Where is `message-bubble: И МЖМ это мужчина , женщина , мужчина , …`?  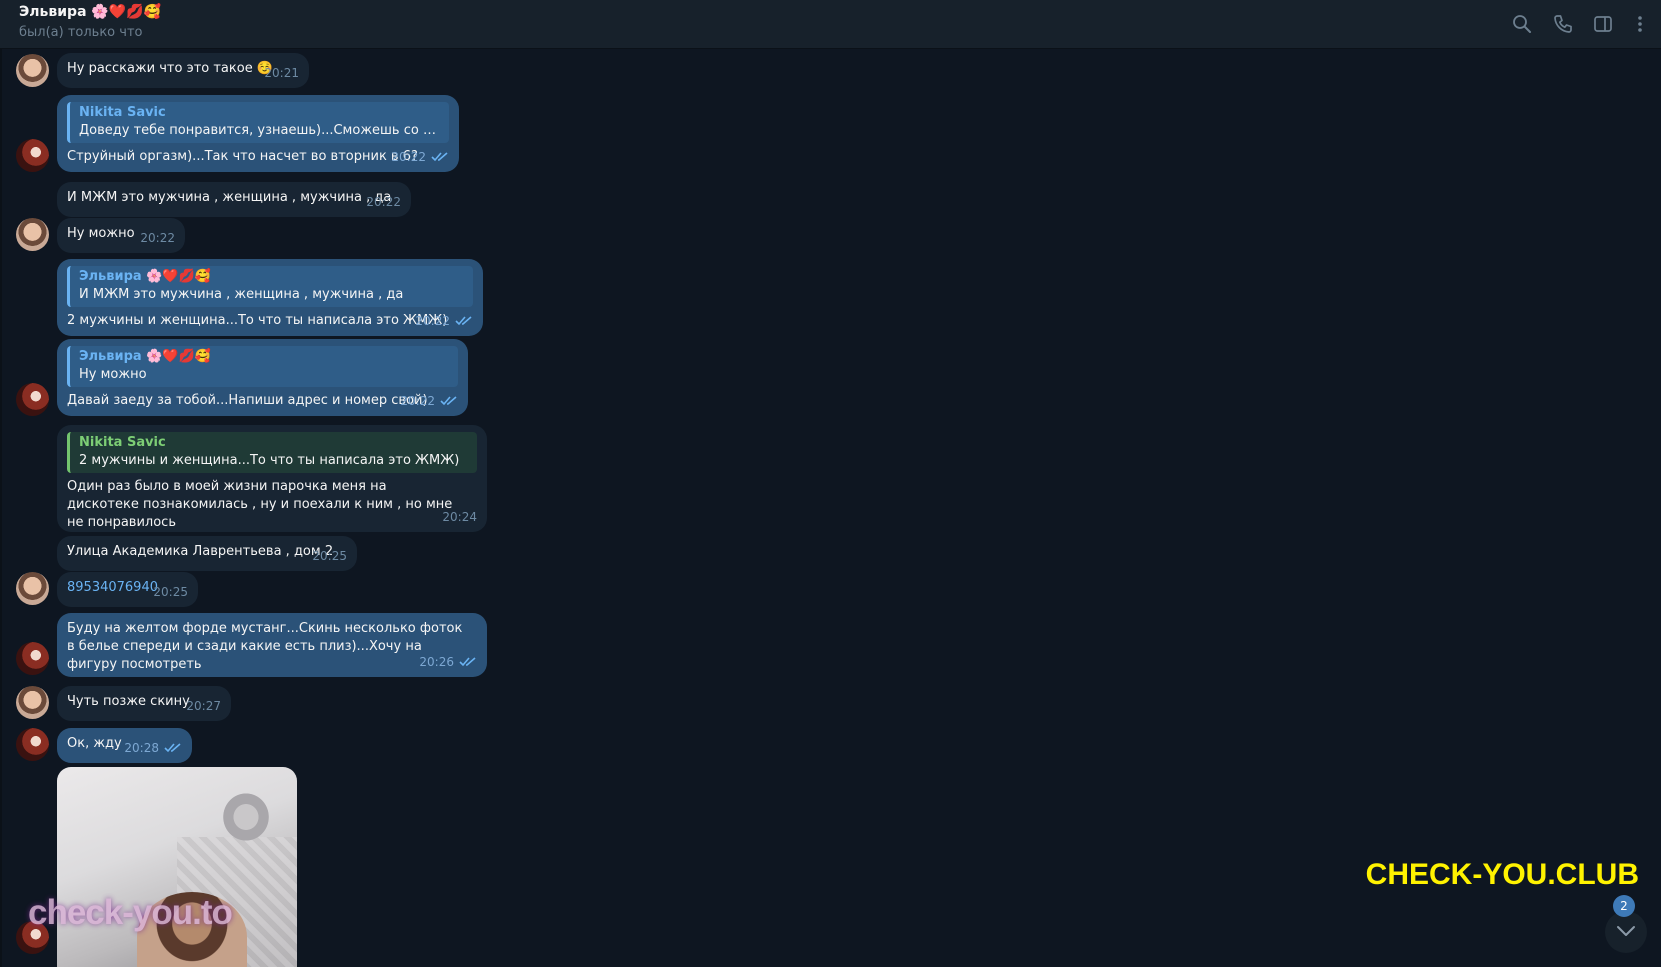 message-bubble: И МЖМ это мужчина , женщина , мужчина , … is located at coordinates (234, 199).